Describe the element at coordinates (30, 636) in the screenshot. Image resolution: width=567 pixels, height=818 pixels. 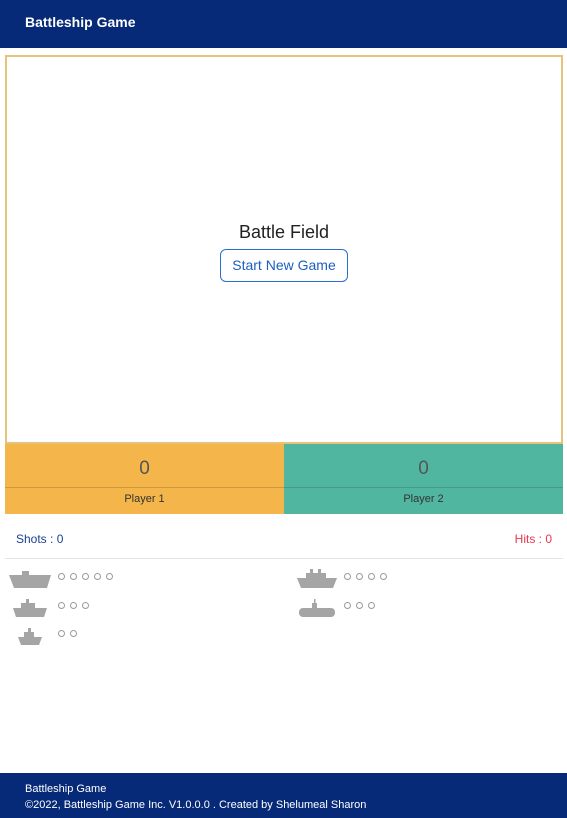
I see `destroyer-icon` at that location.